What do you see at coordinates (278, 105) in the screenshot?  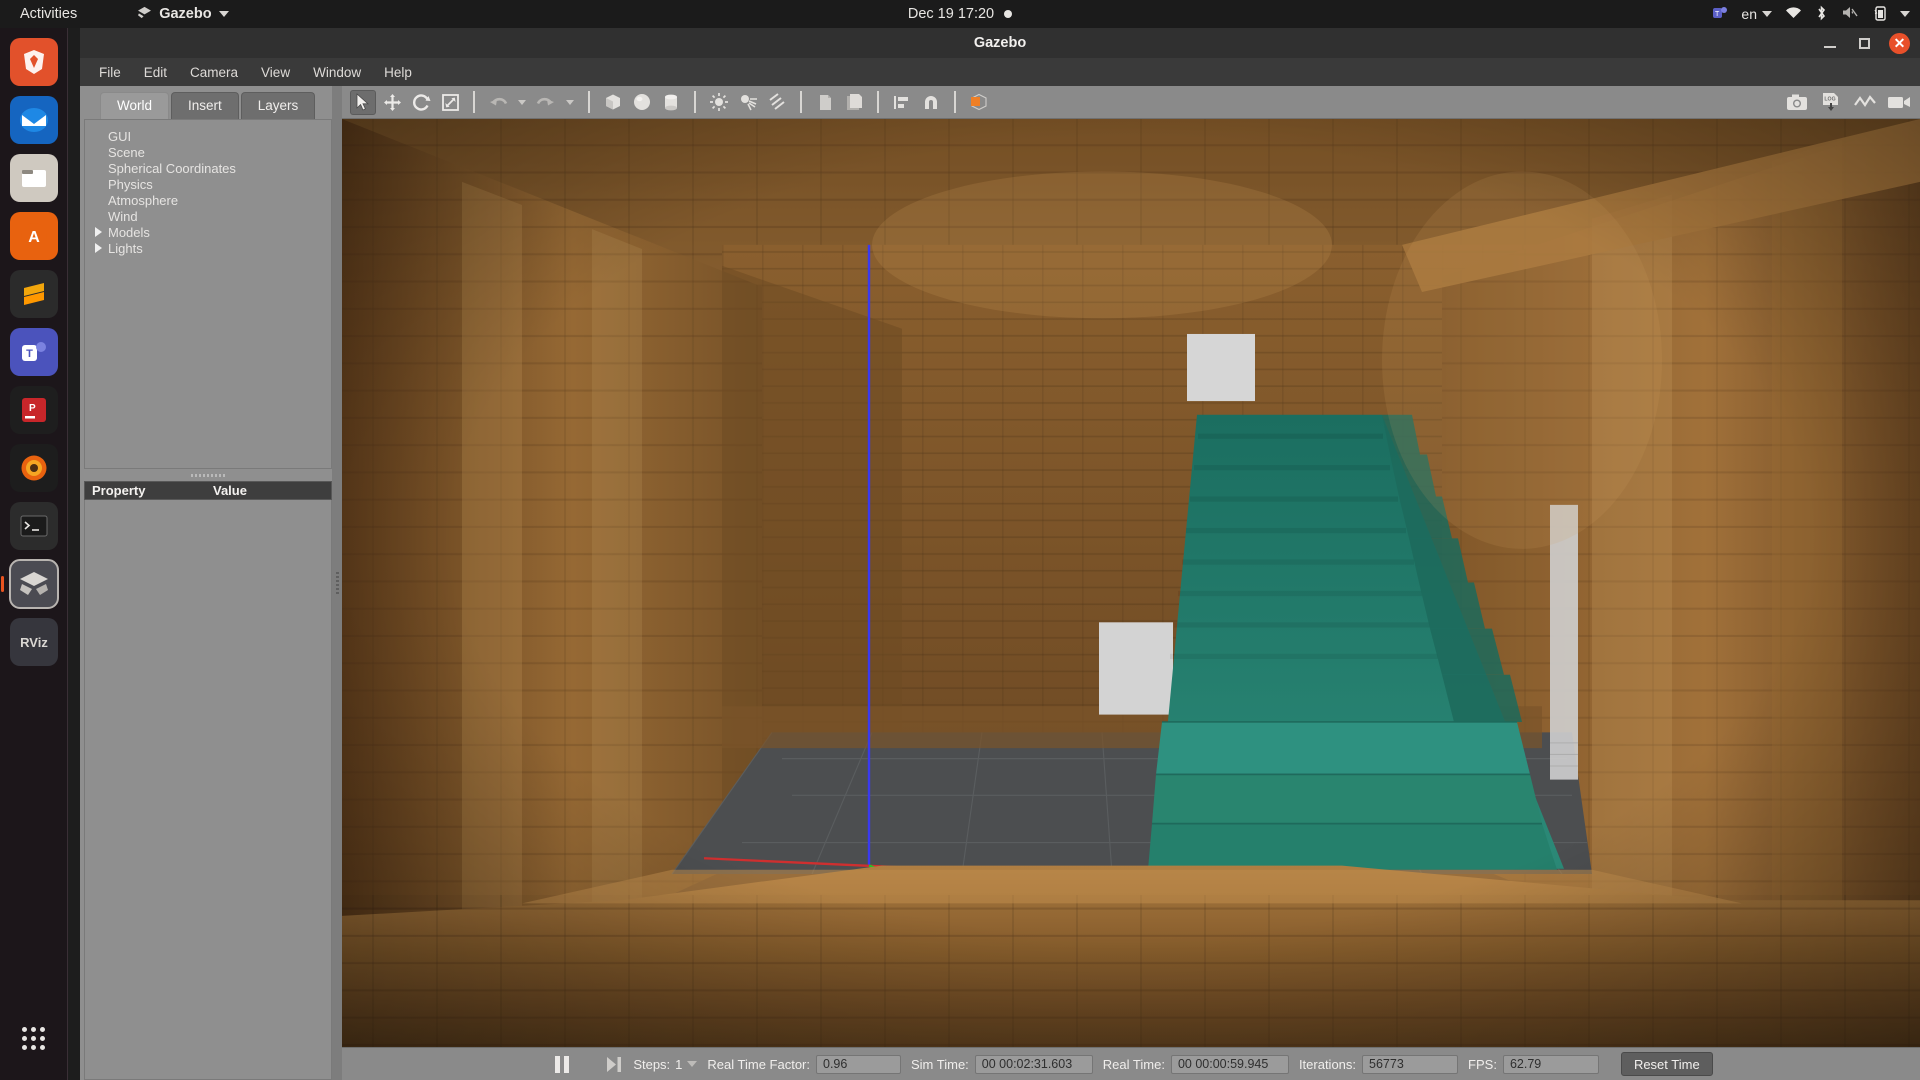 I see `tab-layers: Layers` at bounding box center [278, 105].